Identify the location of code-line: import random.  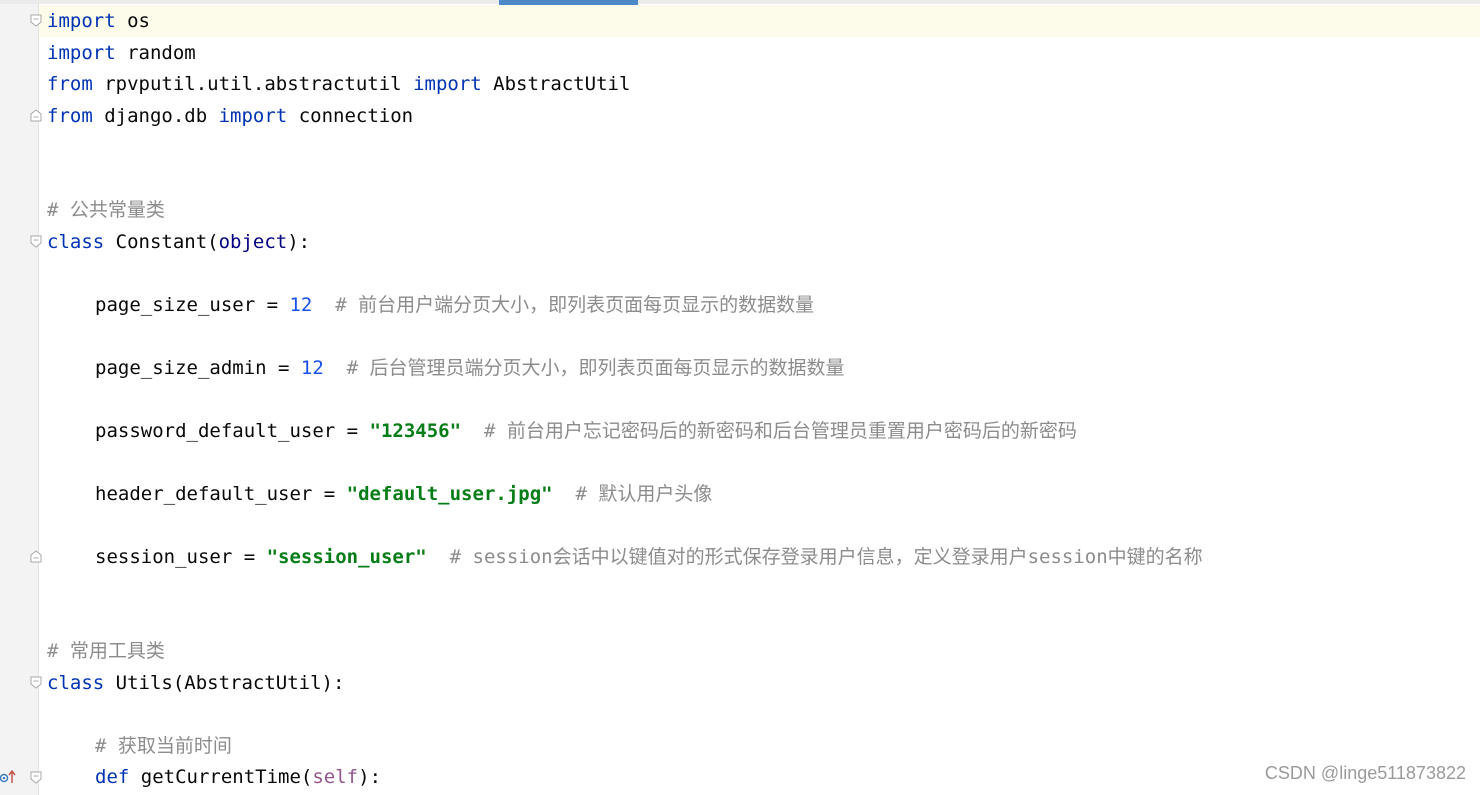
(121, 53).